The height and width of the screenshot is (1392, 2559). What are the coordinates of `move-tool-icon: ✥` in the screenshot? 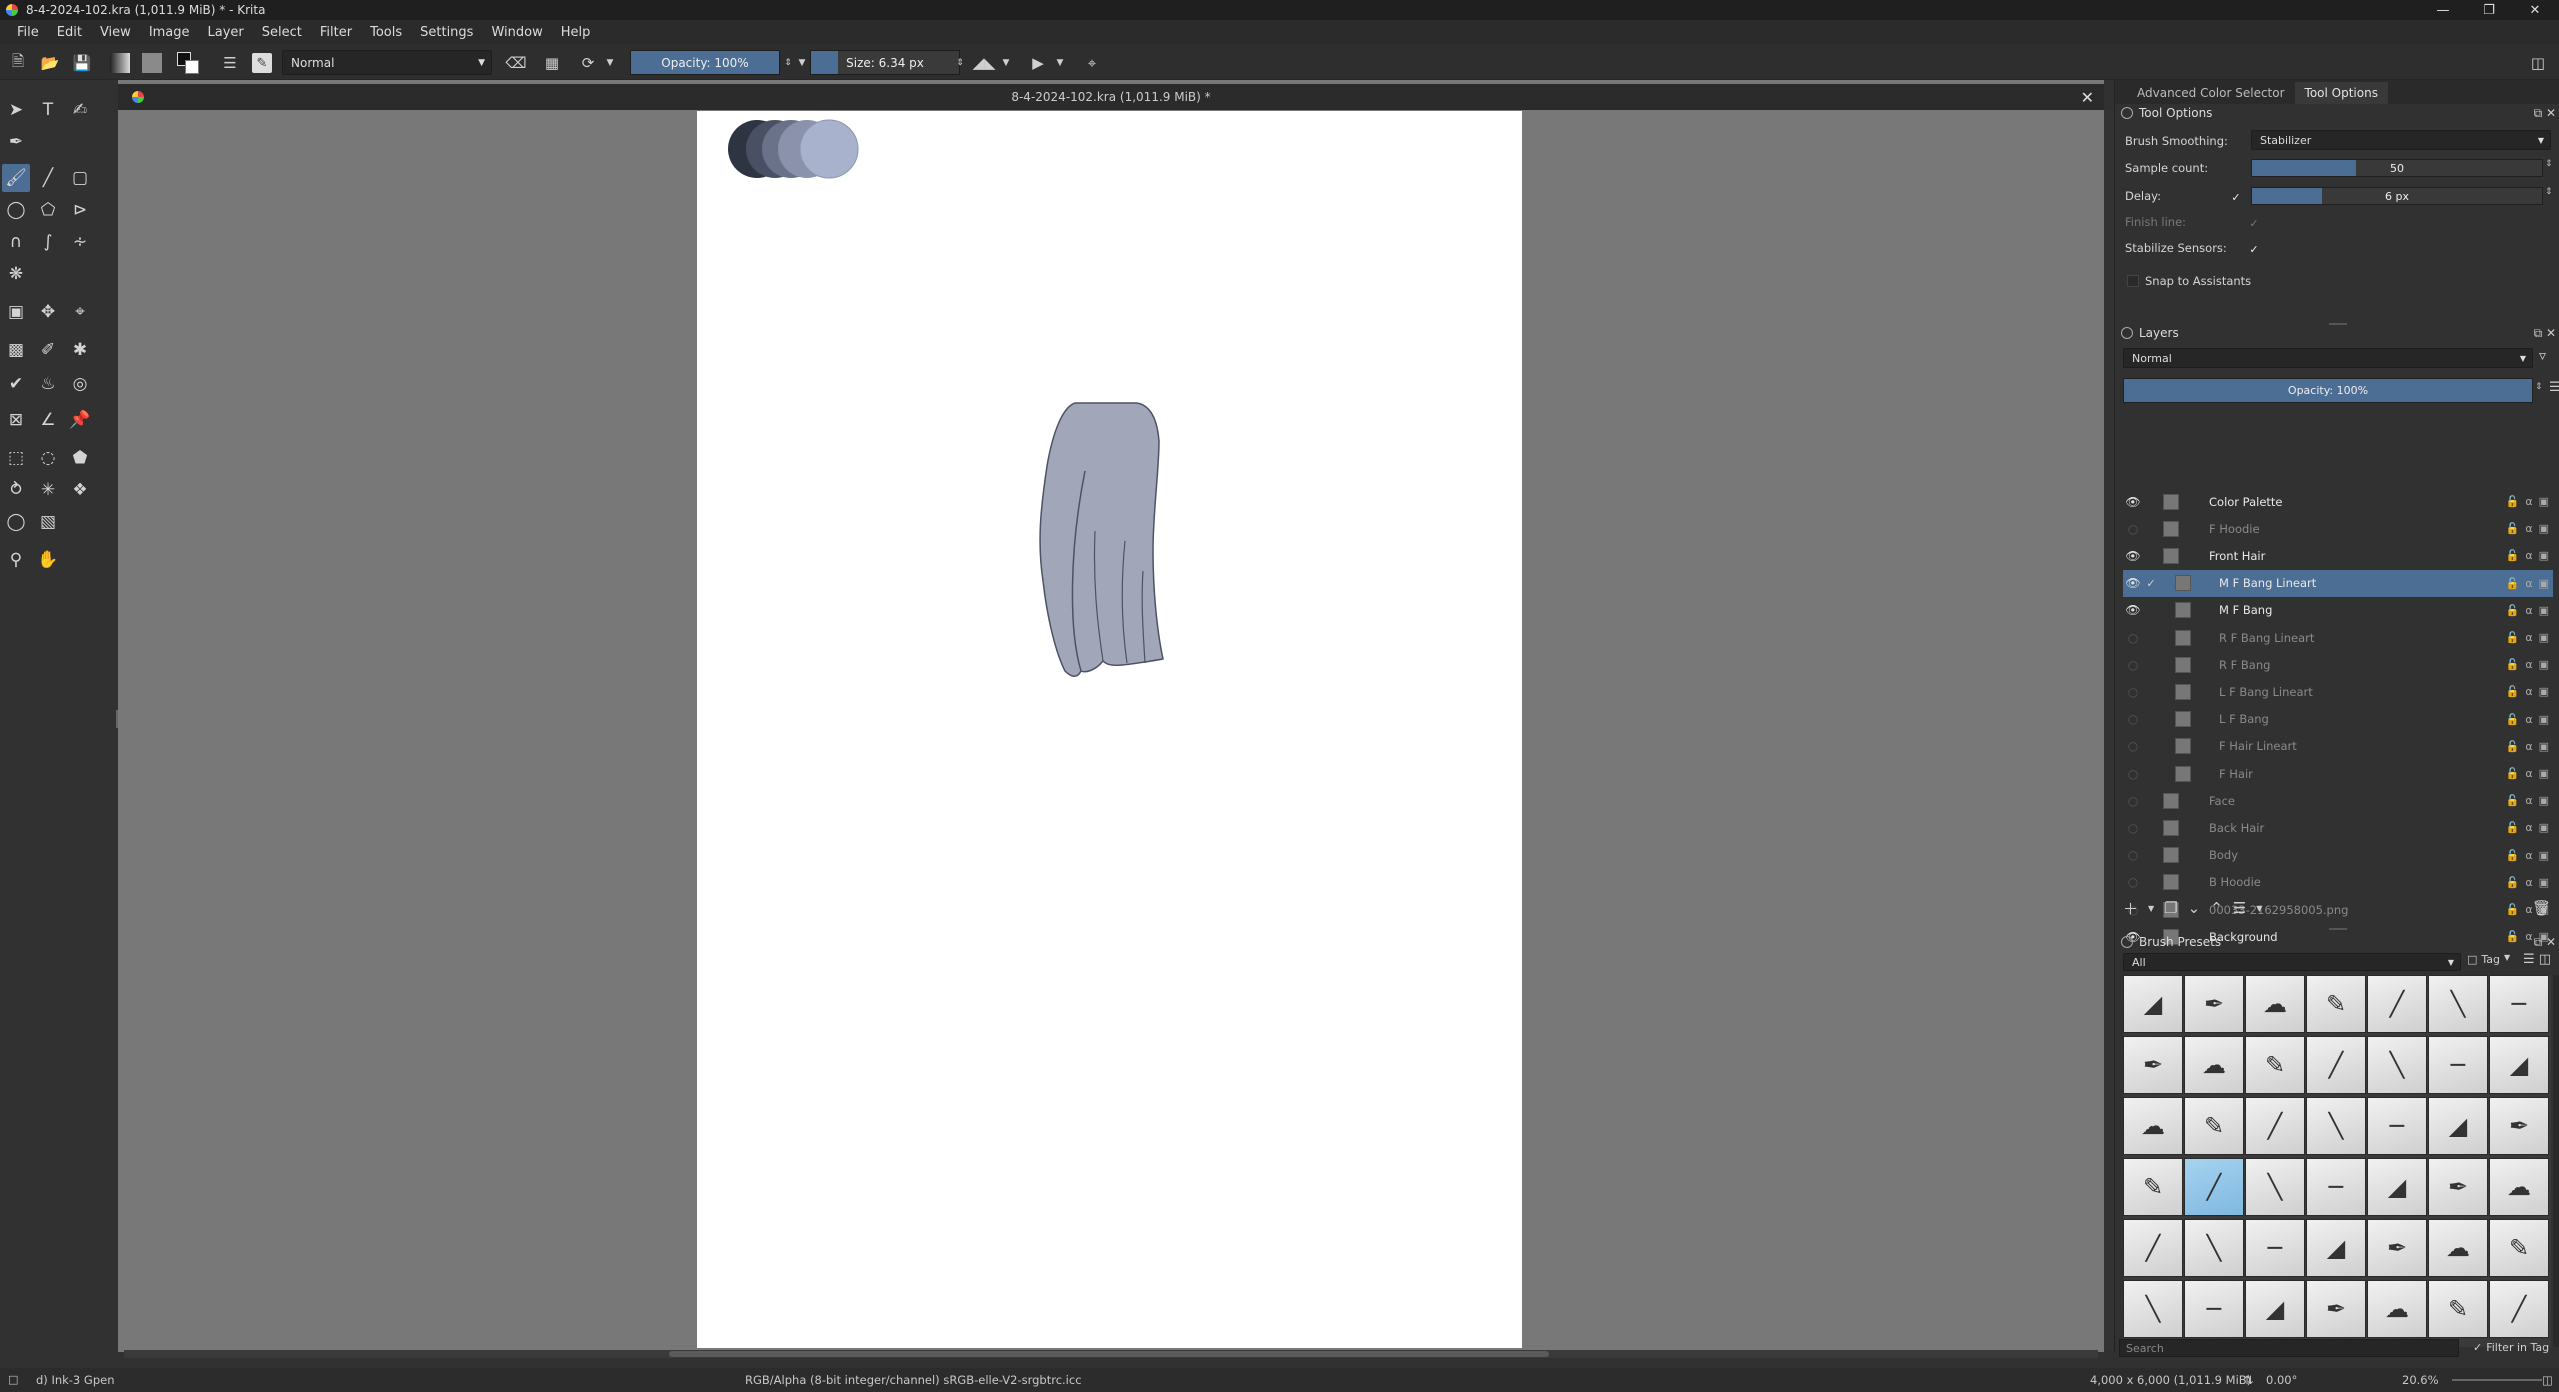 It's located at (48, 312).